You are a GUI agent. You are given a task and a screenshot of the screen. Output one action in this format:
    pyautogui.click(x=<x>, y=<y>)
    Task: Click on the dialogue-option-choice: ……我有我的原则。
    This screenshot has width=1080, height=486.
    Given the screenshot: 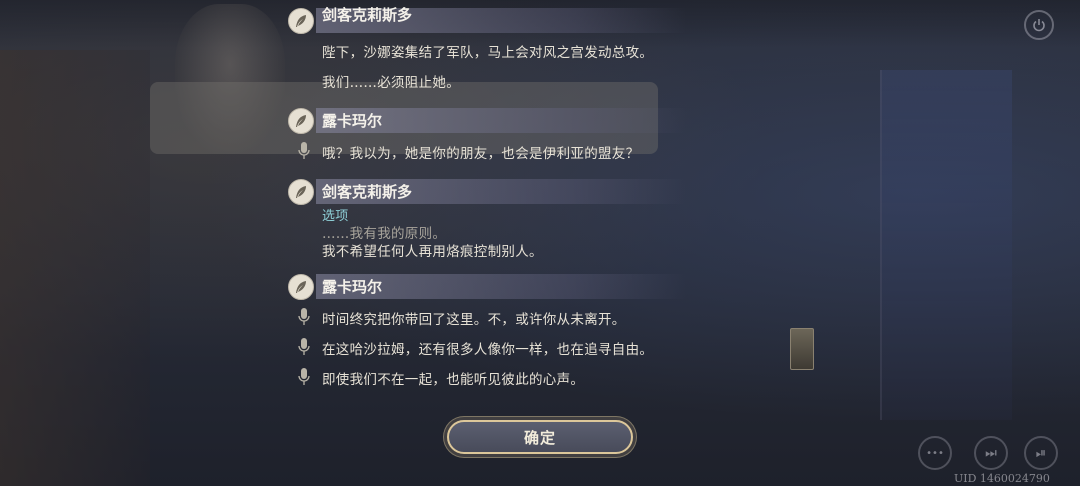 What is the action you would take?
    pyautogui.click(x=384, y=234)
    